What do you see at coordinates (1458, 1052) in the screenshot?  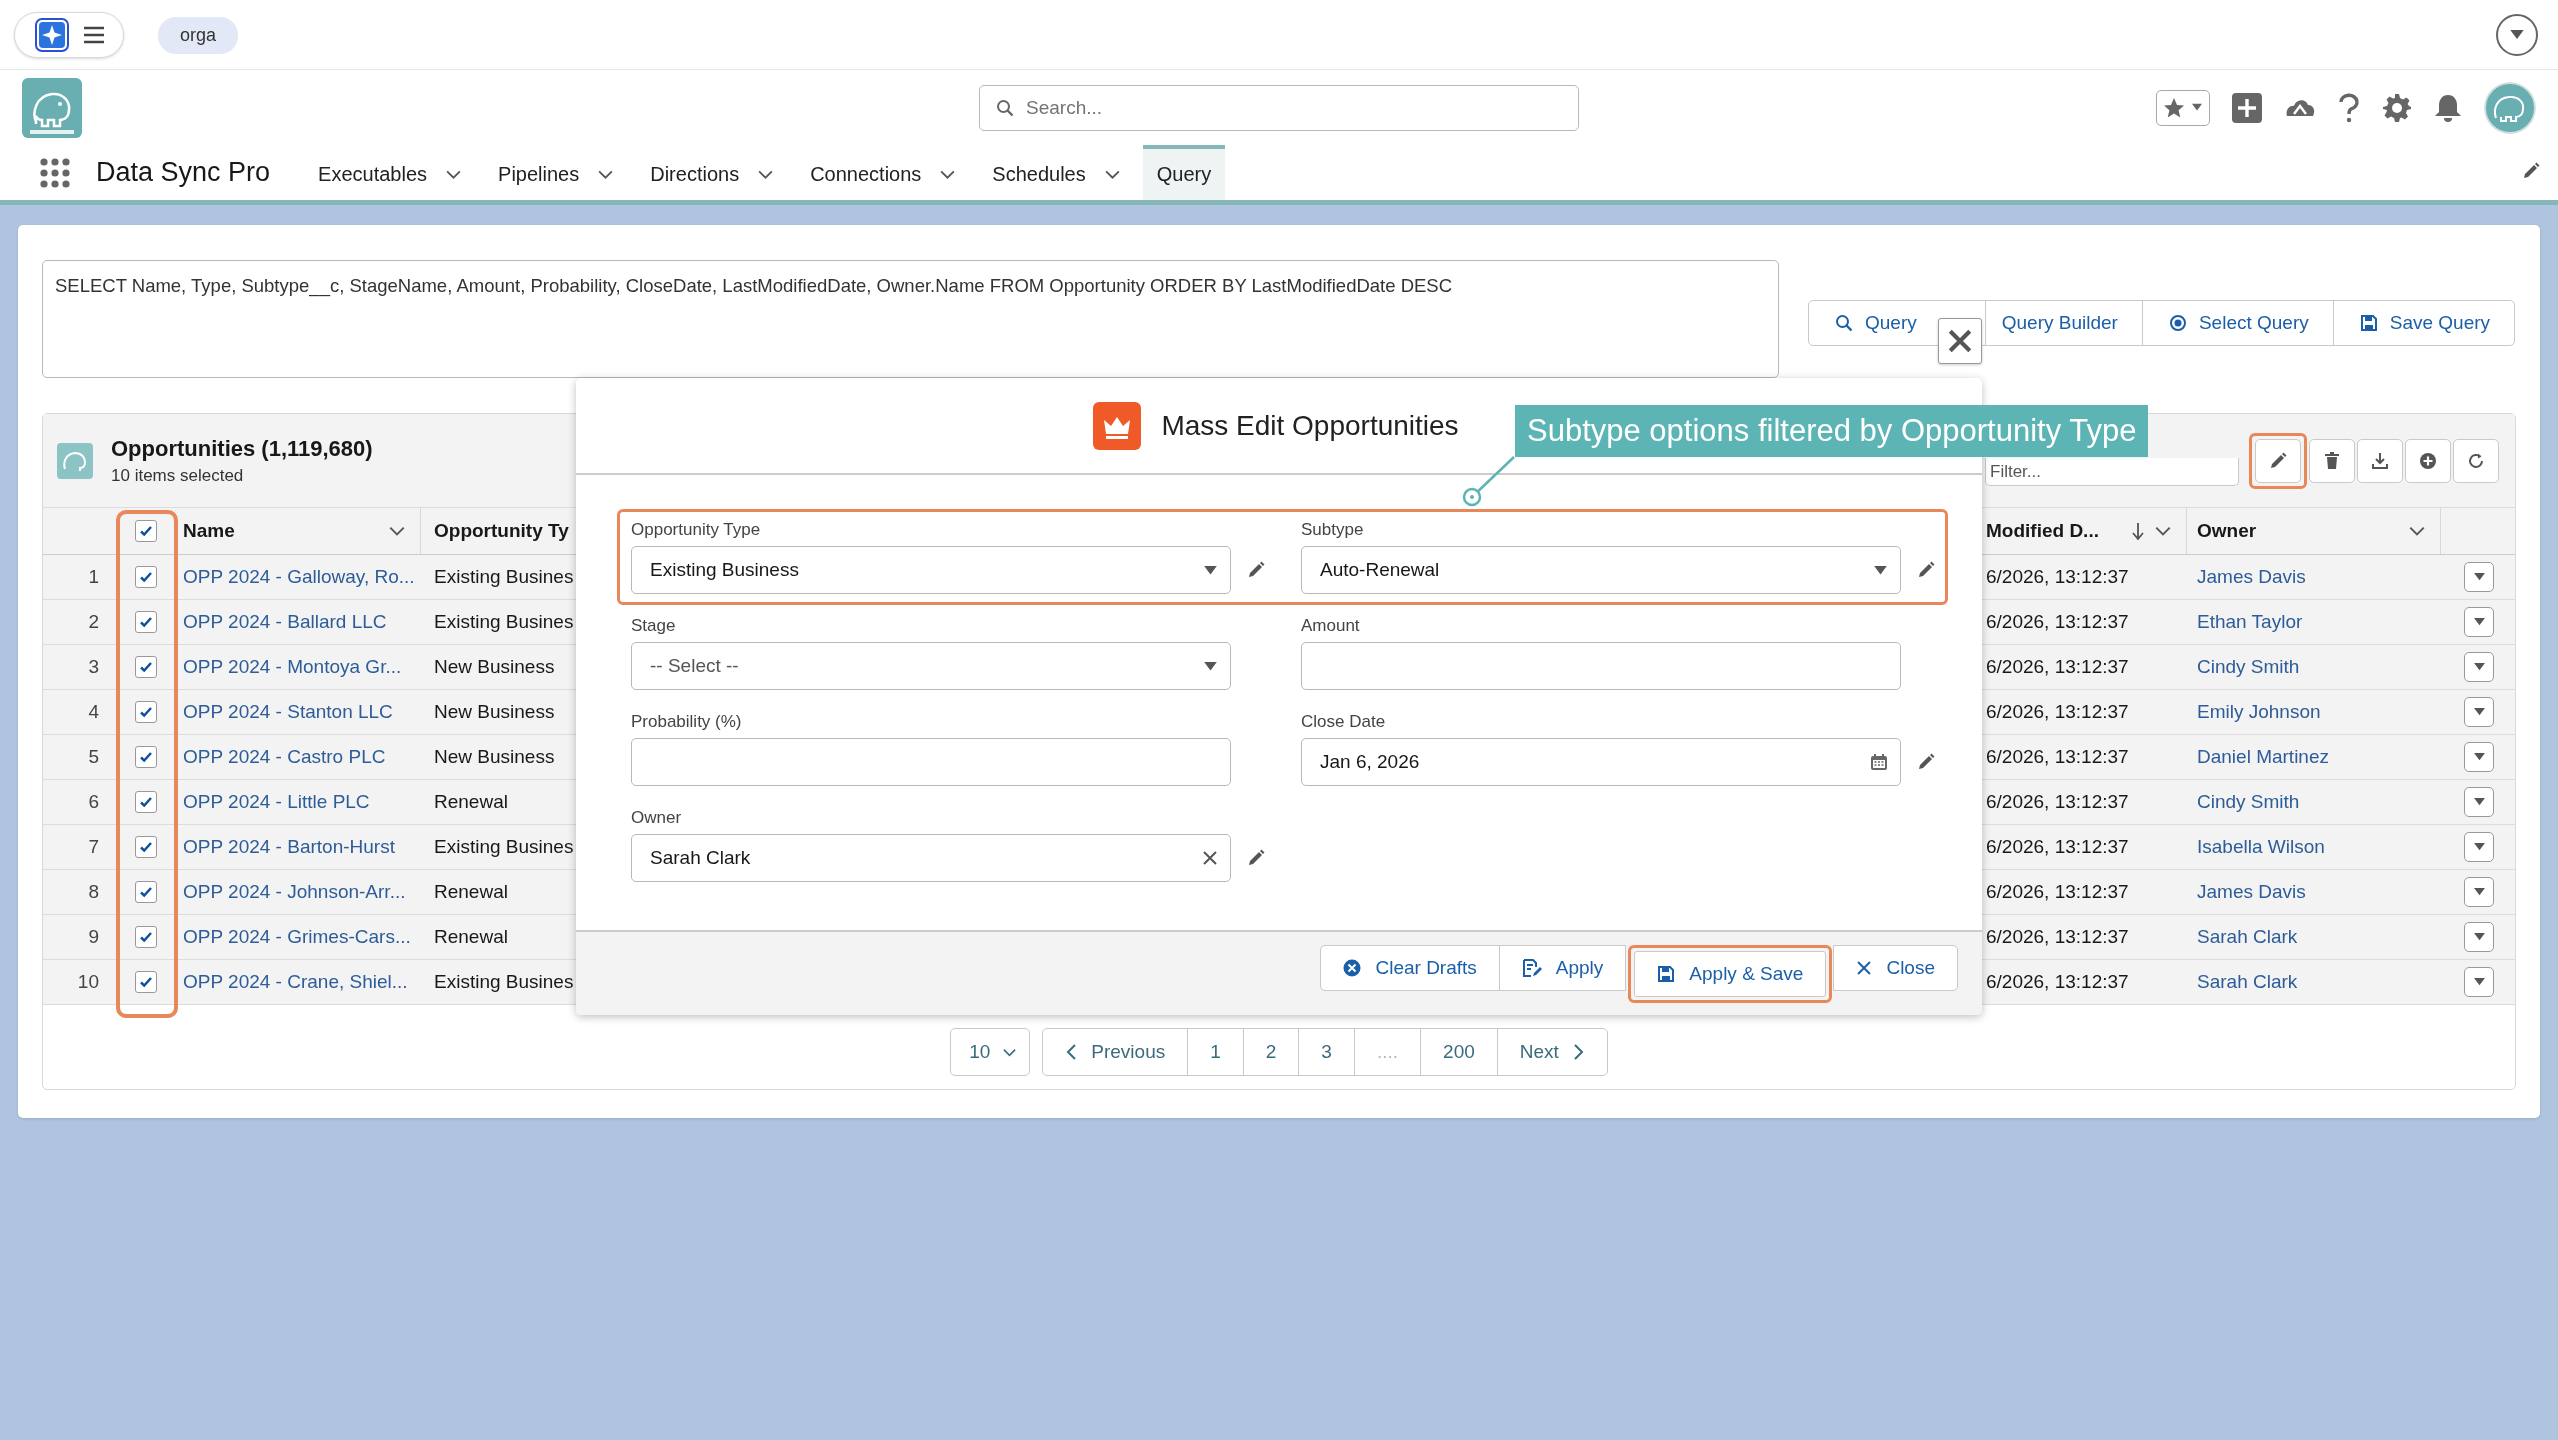 I see `page-button: 200` at bounding box center [1458, 1052].